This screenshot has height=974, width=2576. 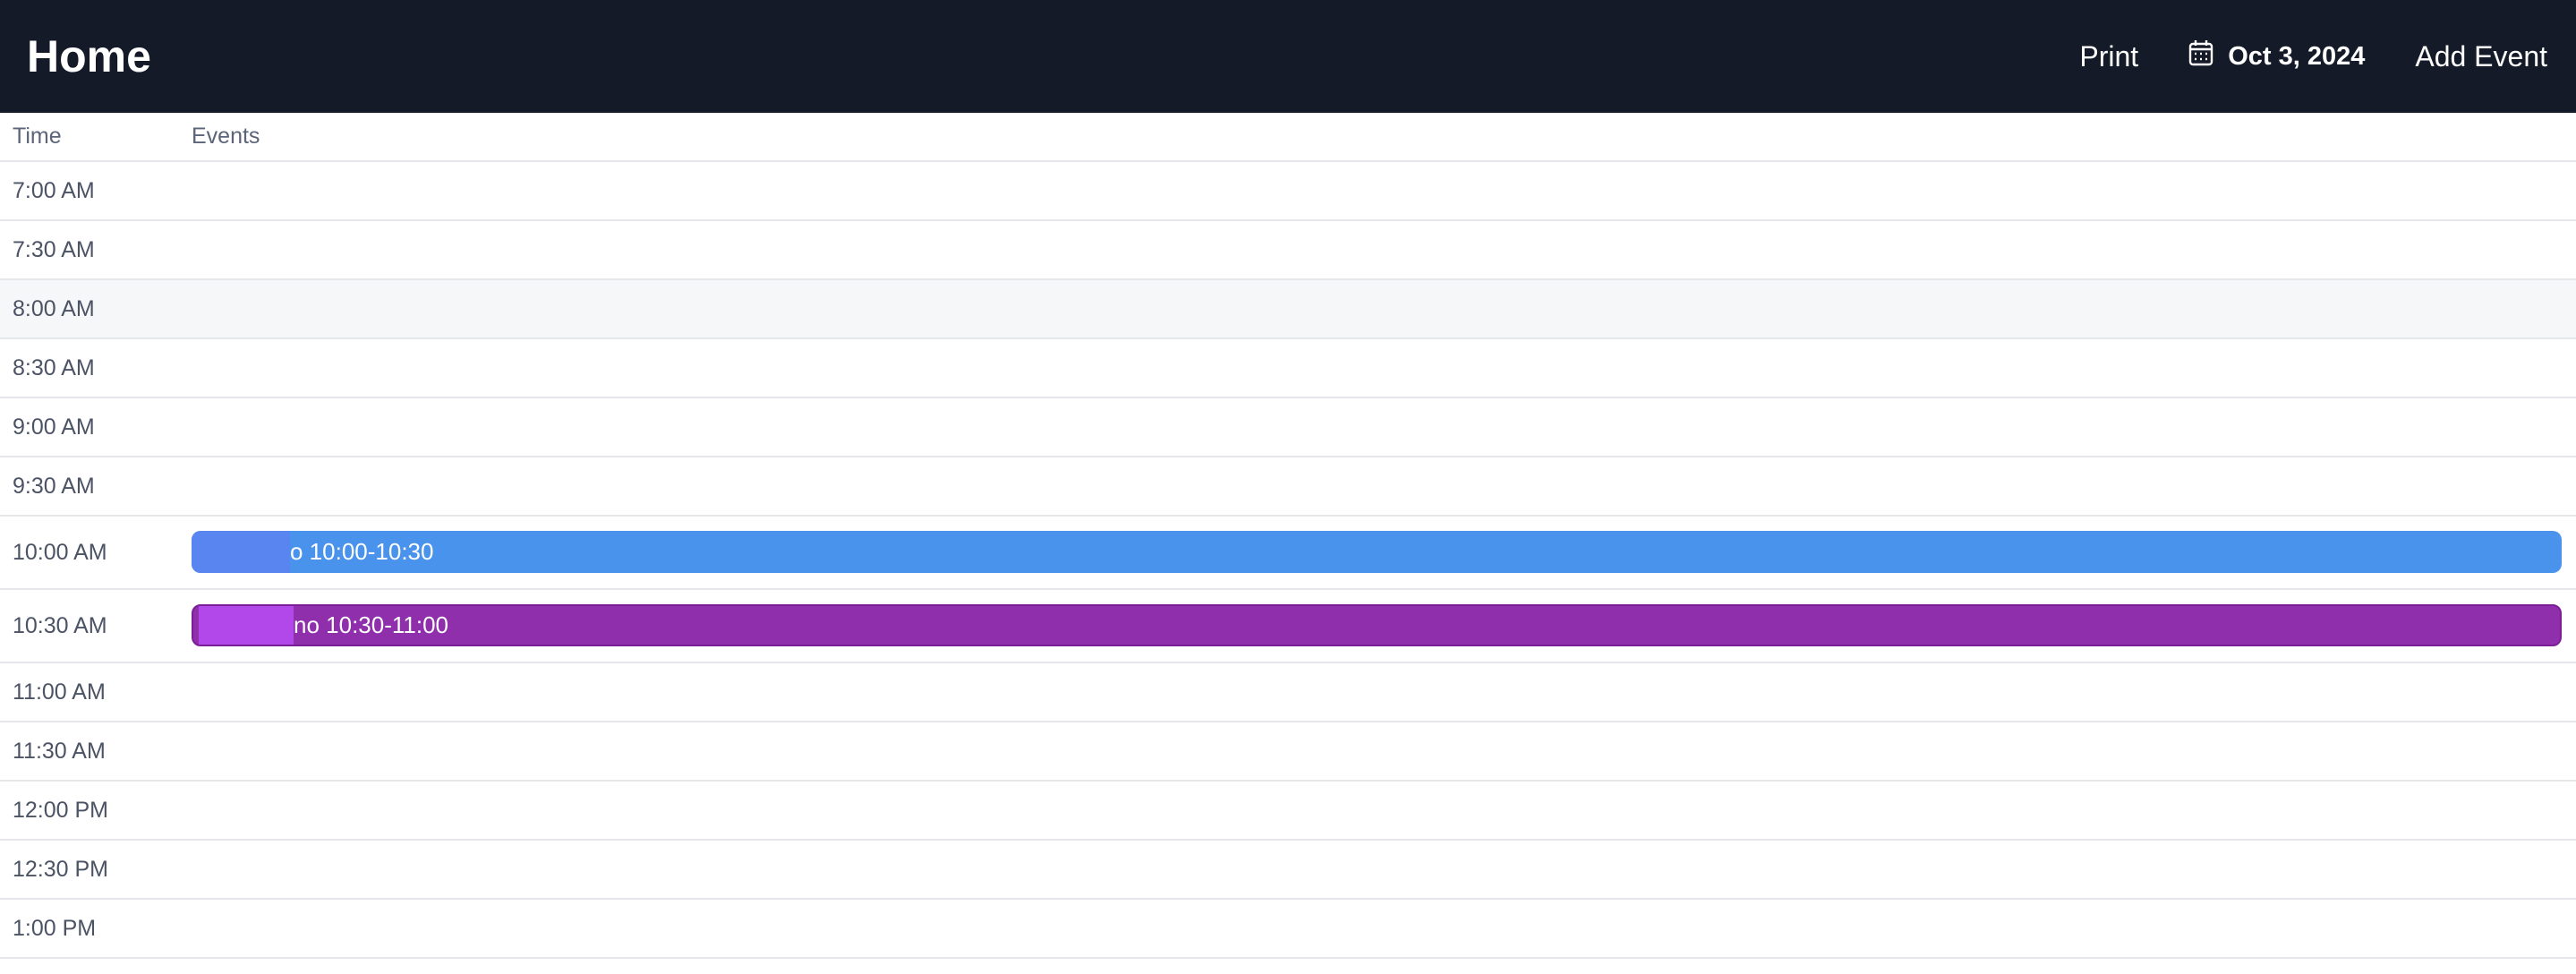 I want to click on calendar-icon, so click(x=2208, y=56).